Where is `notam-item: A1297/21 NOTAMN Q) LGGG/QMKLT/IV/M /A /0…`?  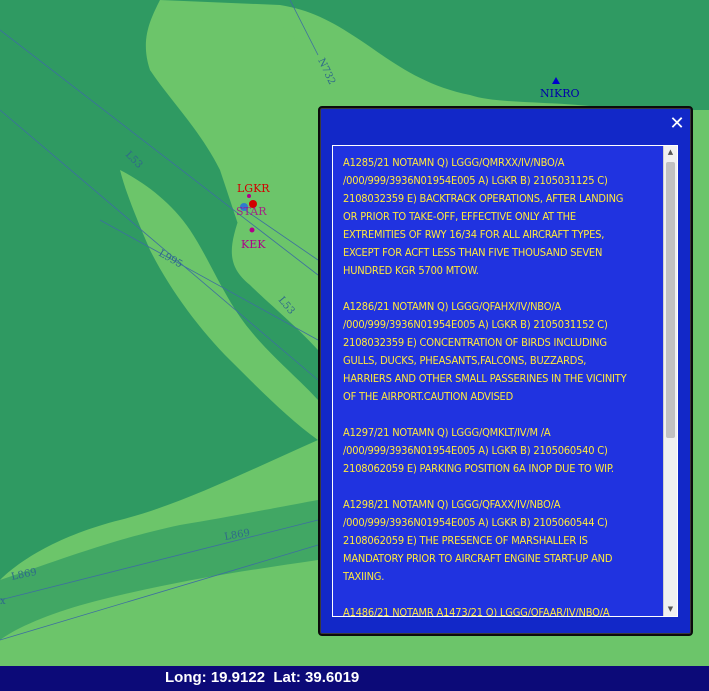
notam-item: A1297/21 NOTAMN Q) LGGG/QMKLT/IV/M /A /0… is located at coordinates (478, 450).